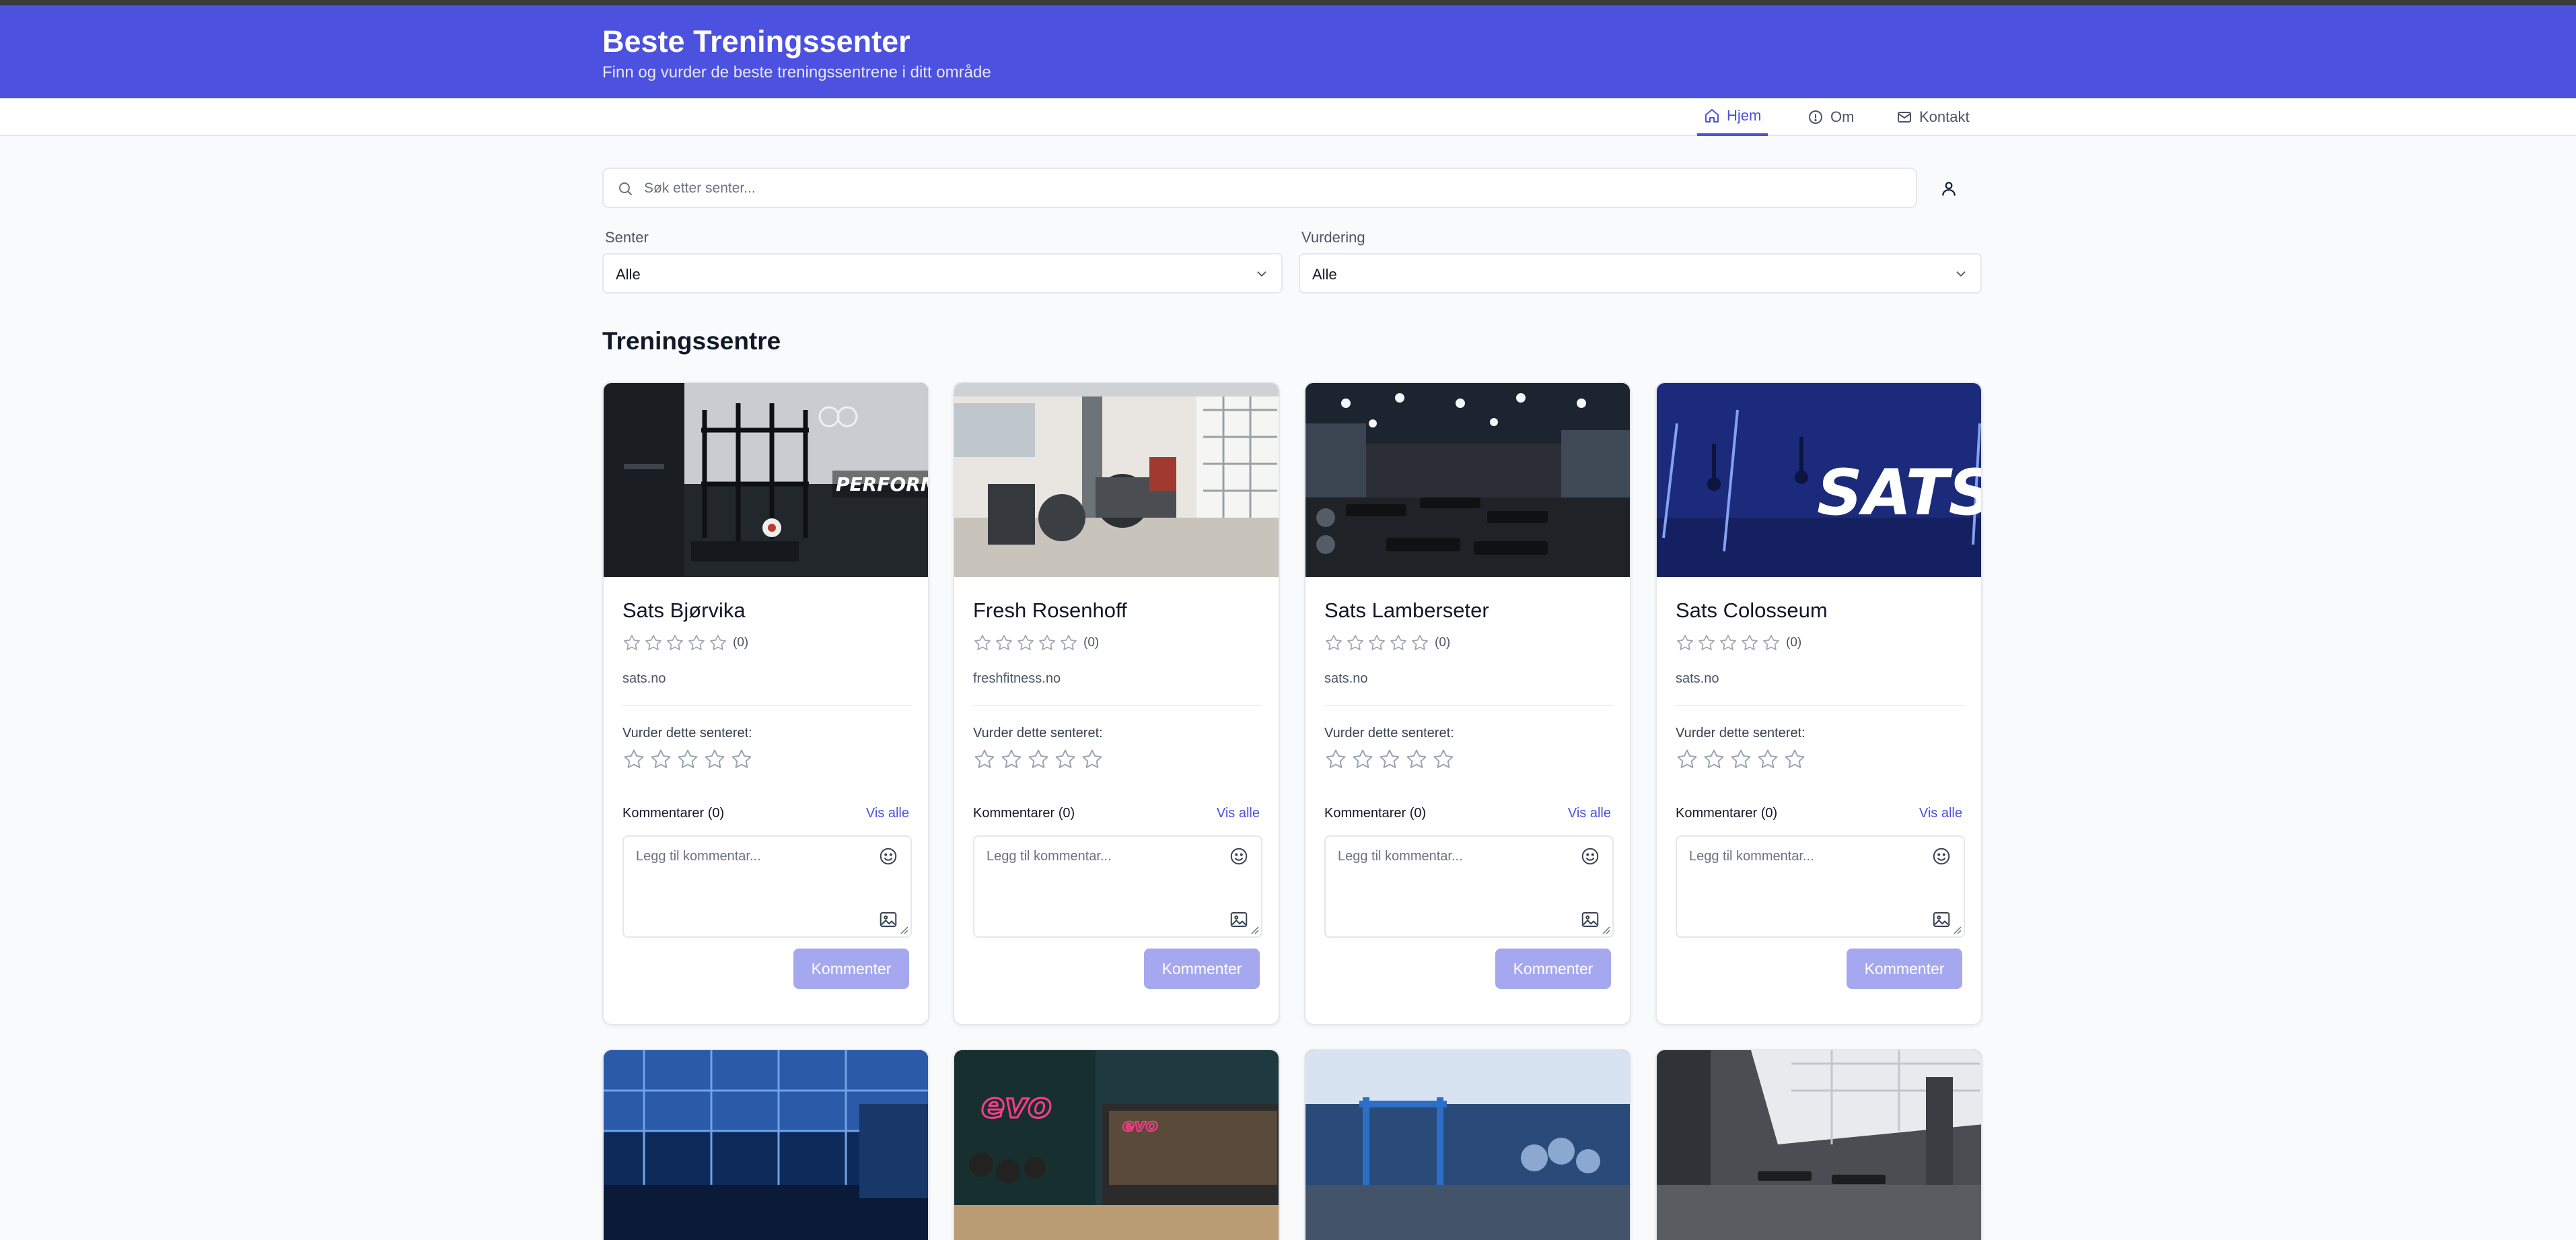 Image resolution: width=2576 pixels, height=1240 pixels. I want to click on rating-filter-value: Alle, so click(1324, 274).